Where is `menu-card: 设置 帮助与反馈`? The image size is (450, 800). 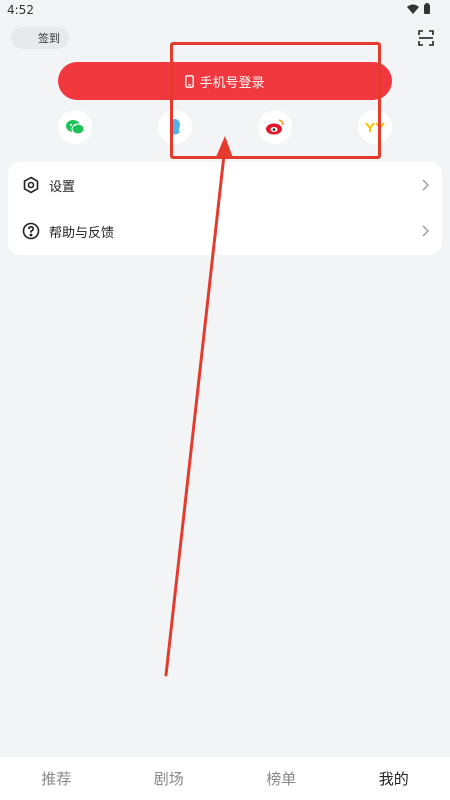 menu-card: 设置 帮助与反馈 is located at coordinates (225, 208).